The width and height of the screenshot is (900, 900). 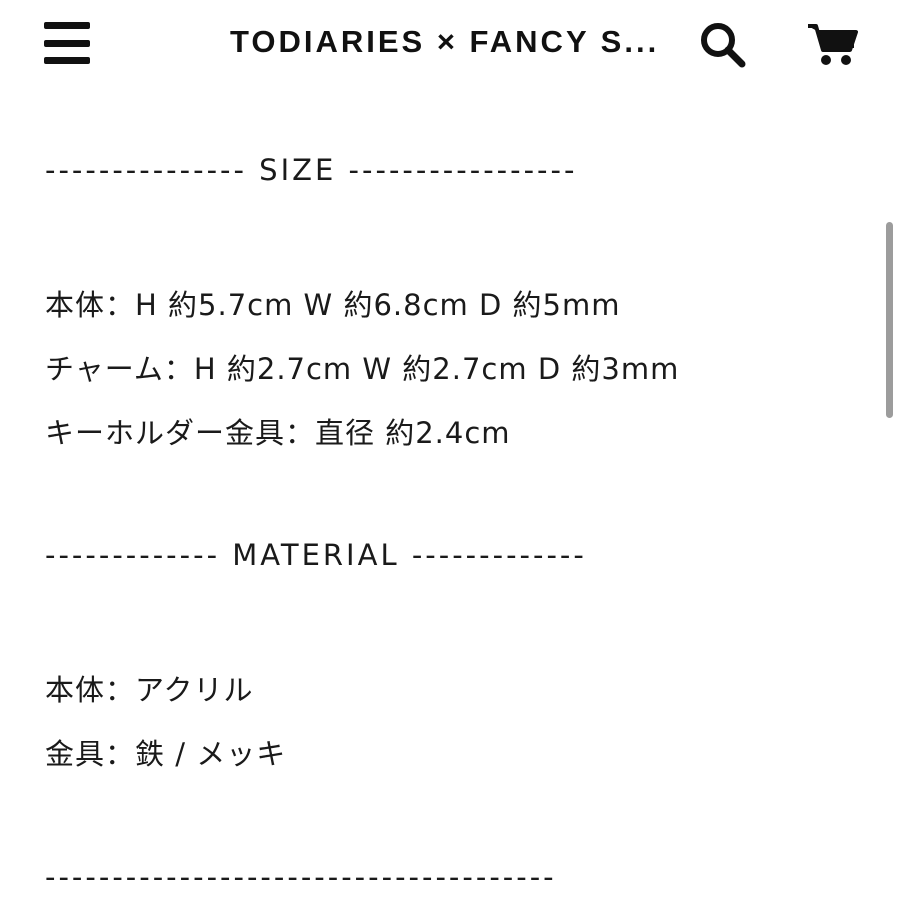 I want to click on material-line-fittings: 金具：鉄 / メッキ, so click(x=166, y=754).